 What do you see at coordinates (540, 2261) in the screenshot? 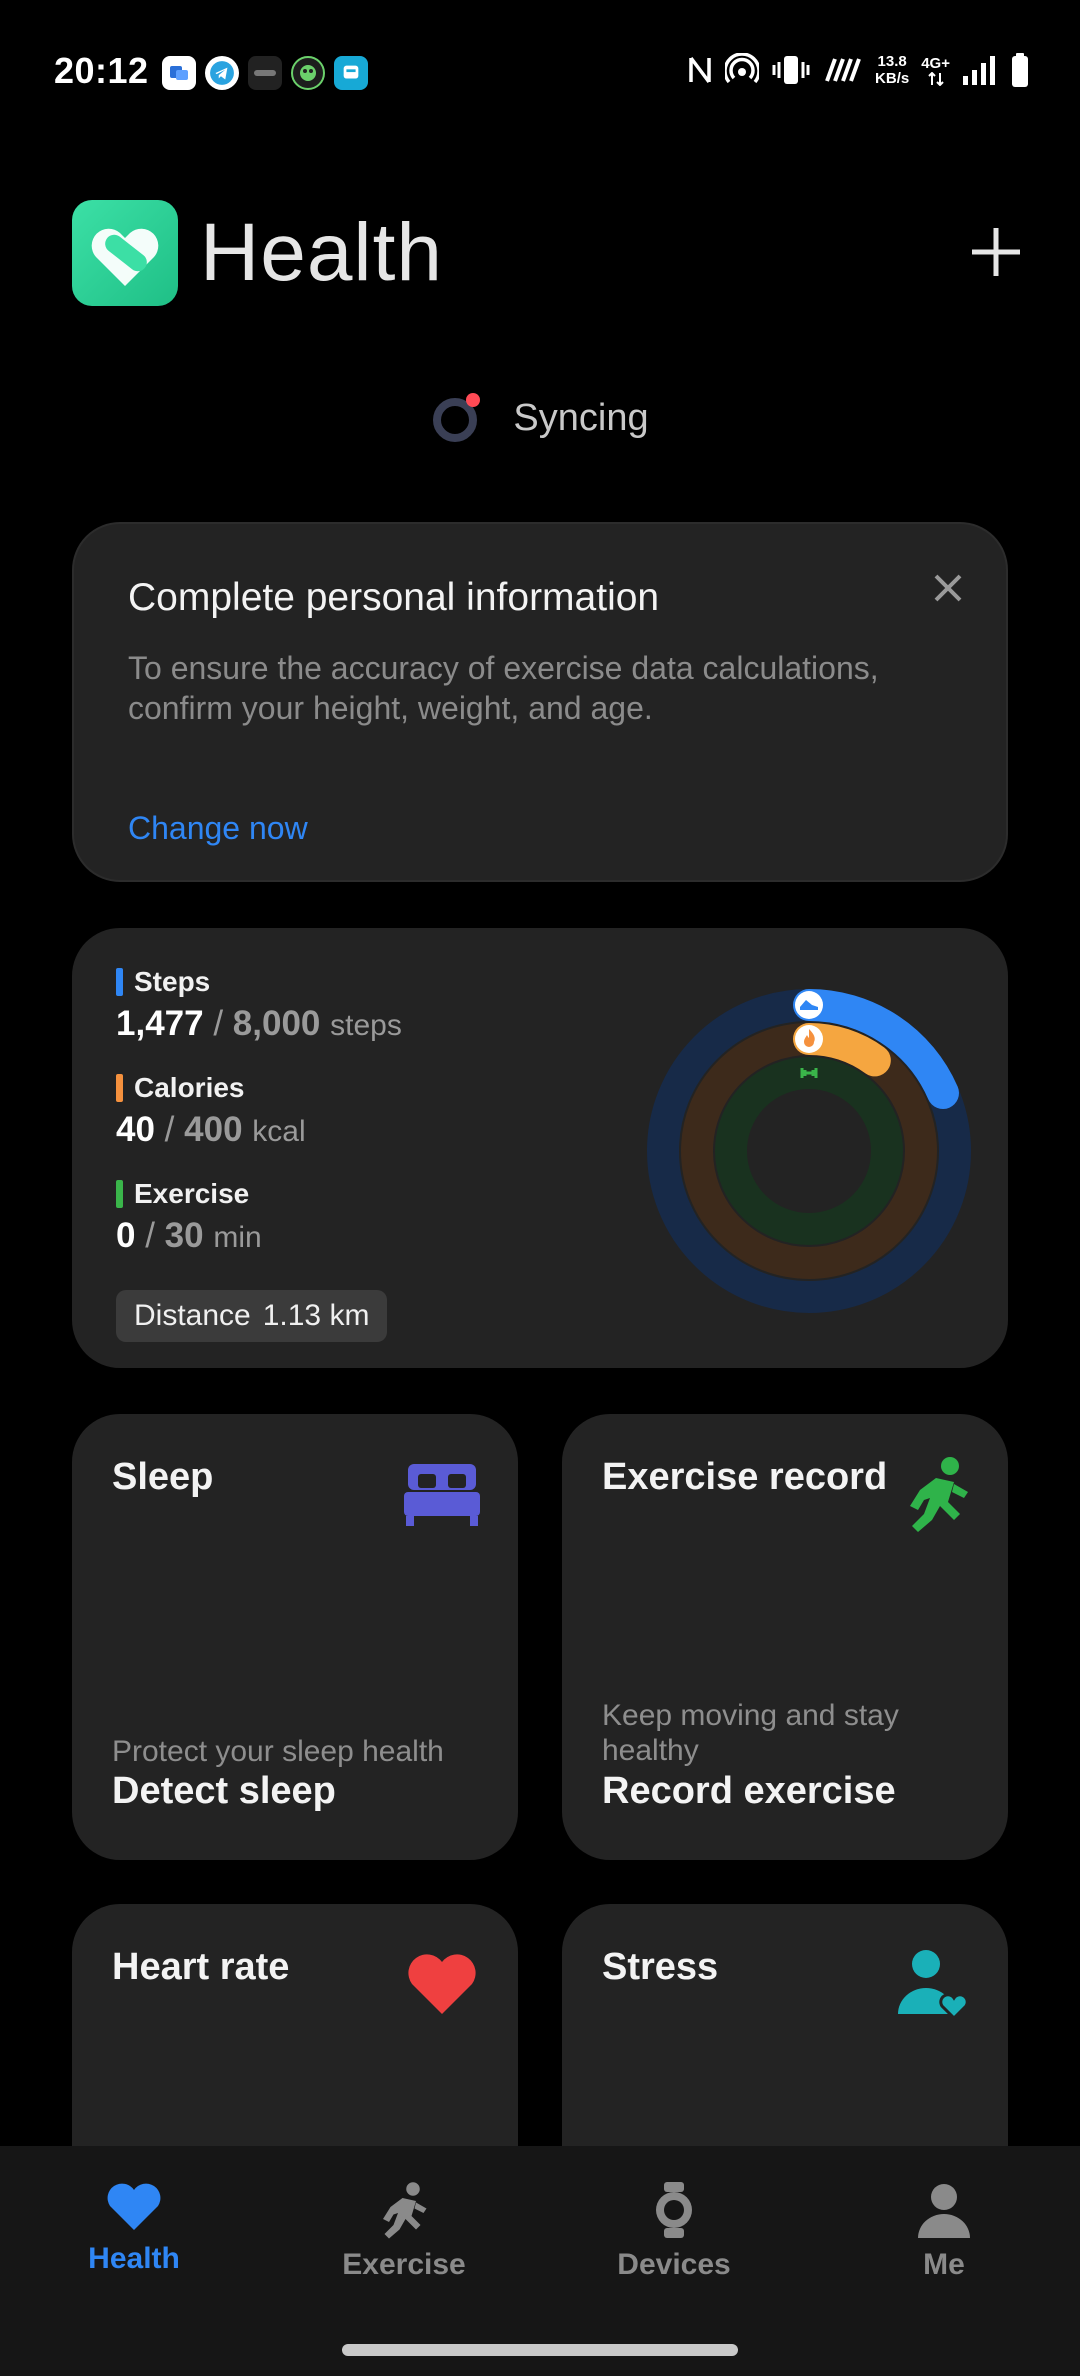
I see `bottom-navigation: Health Exercise Devices Me` at bounding box center [540, 2261].